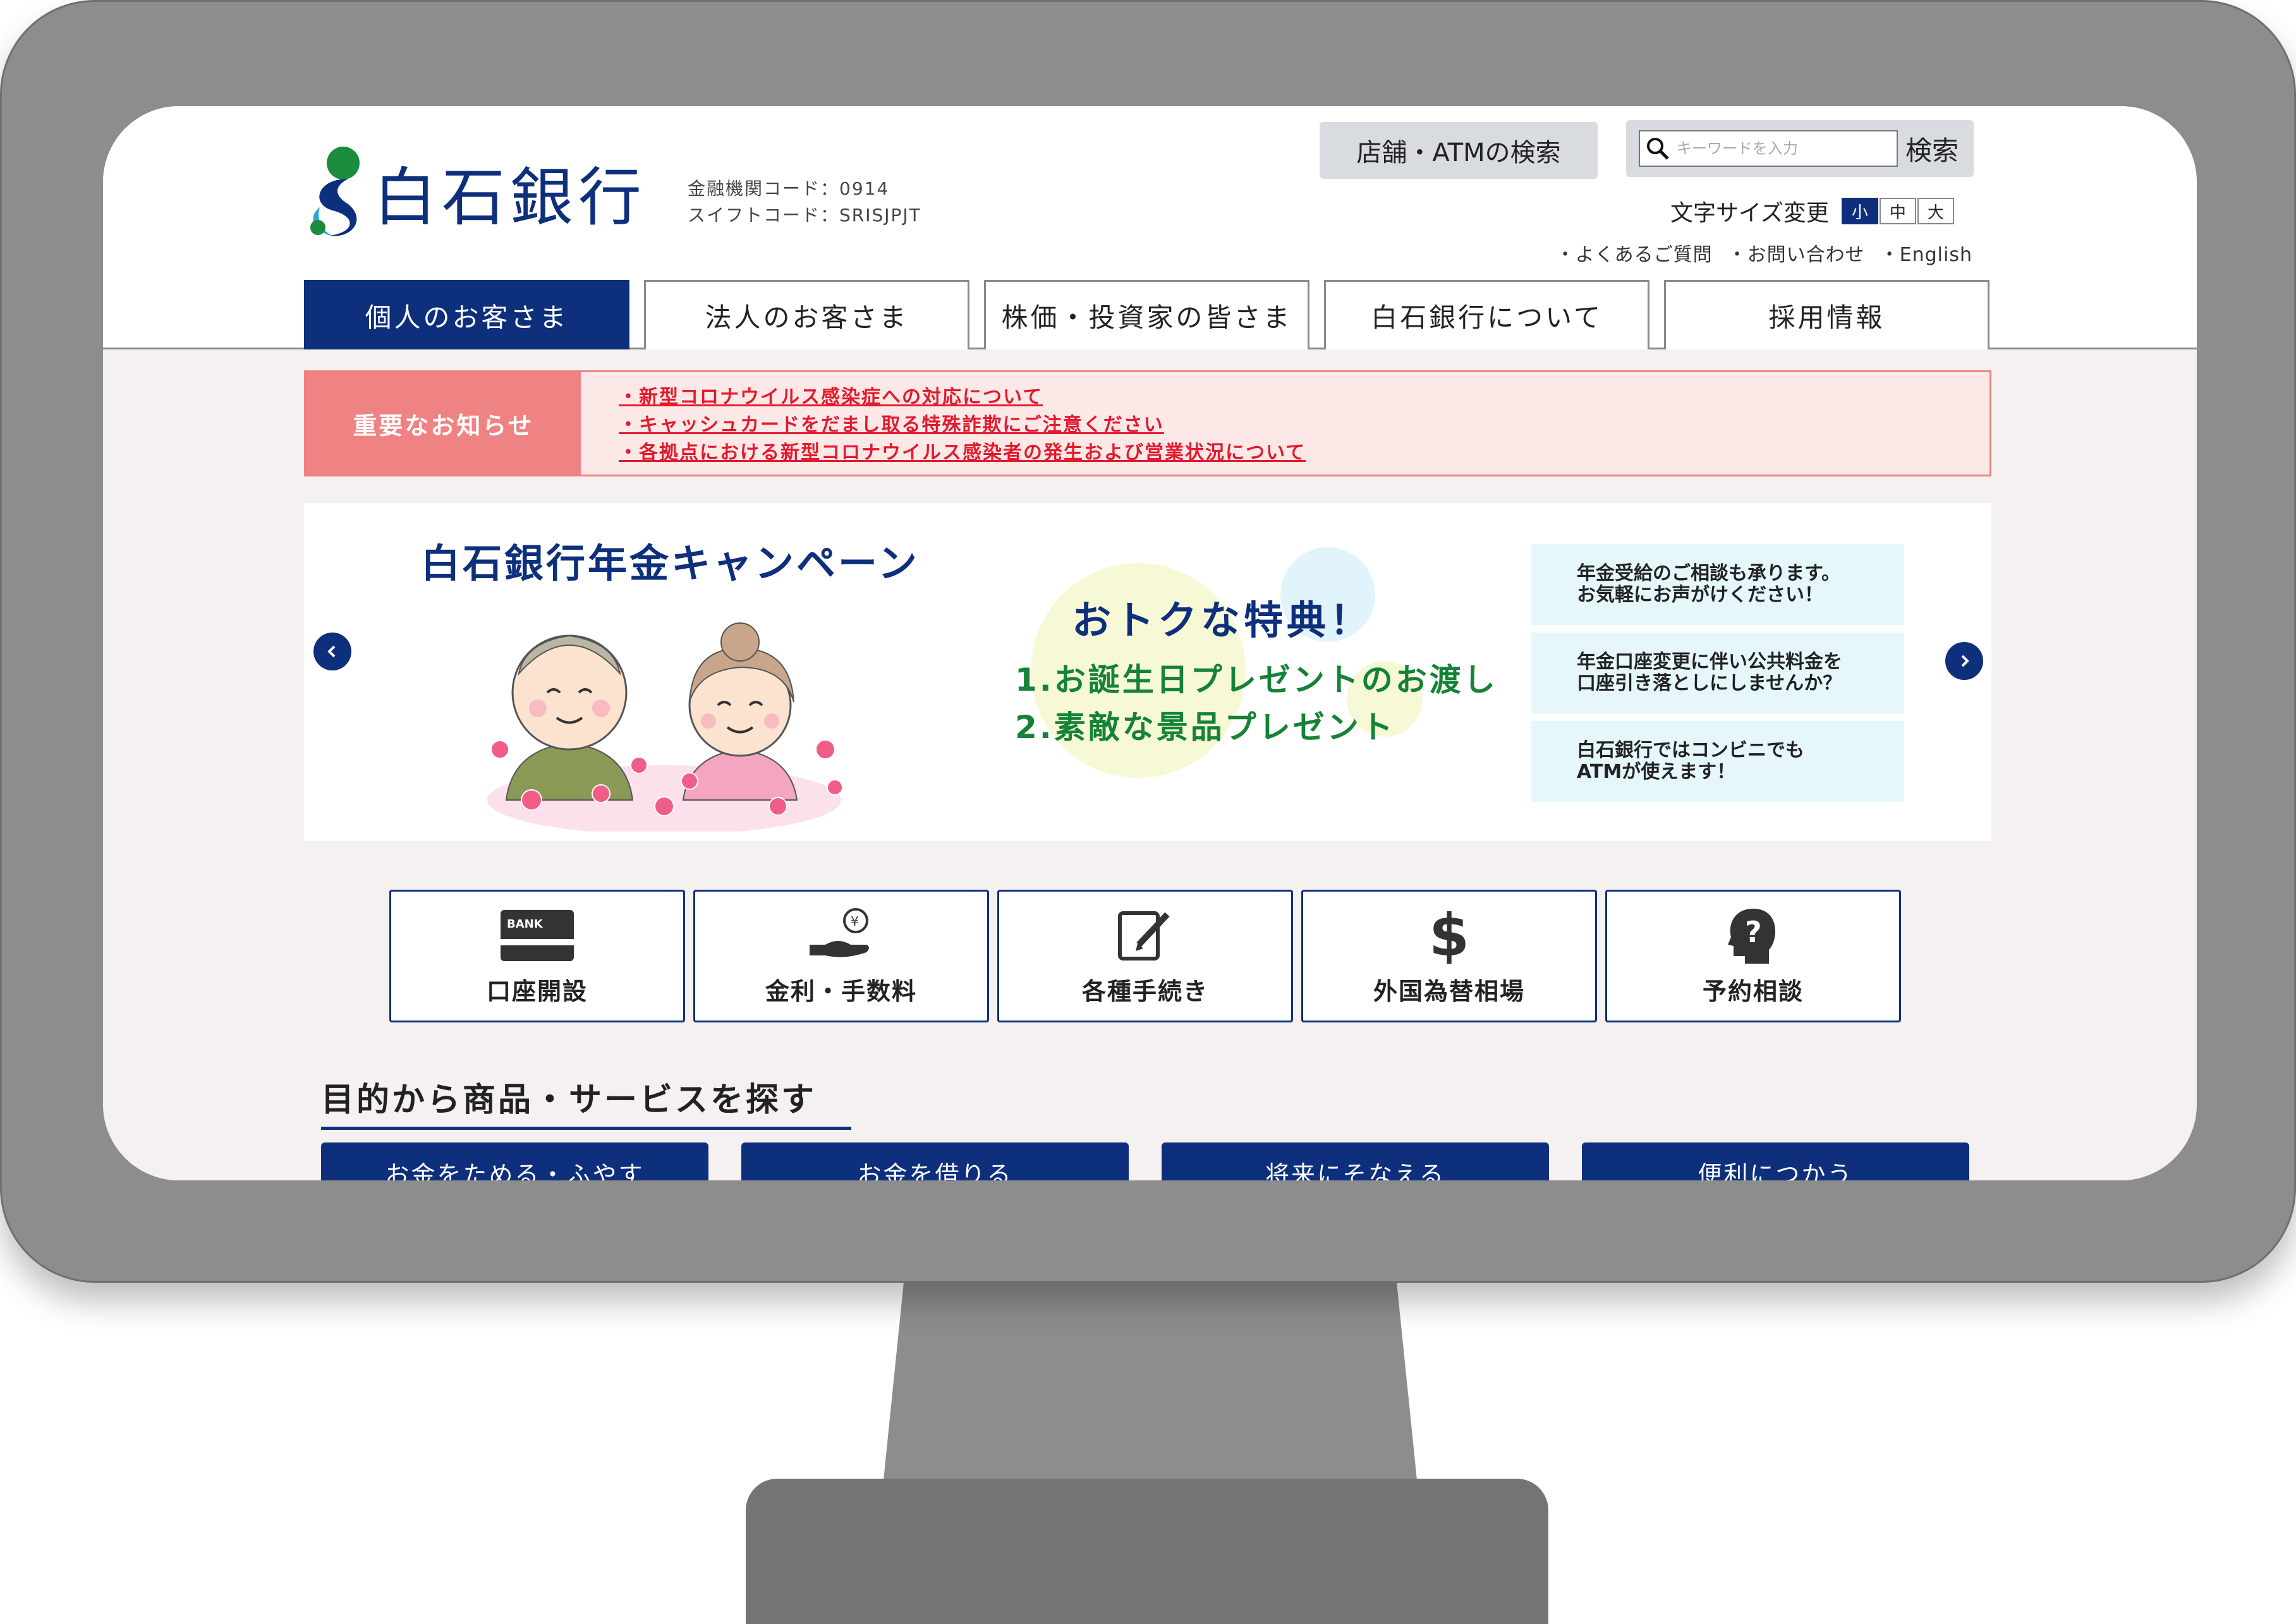  Describe the element at coordinates (1145, 935) in the screenshot. I see `document-edit-icon` at that location.